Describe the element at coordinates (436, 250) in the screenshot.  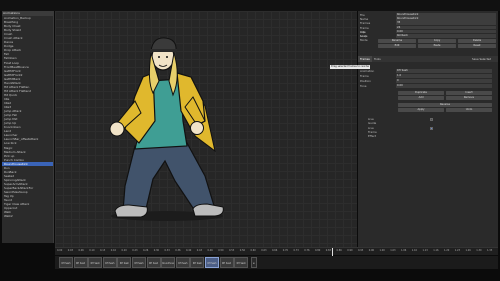
I see `timeline-tick-label: 1.16` at that location.